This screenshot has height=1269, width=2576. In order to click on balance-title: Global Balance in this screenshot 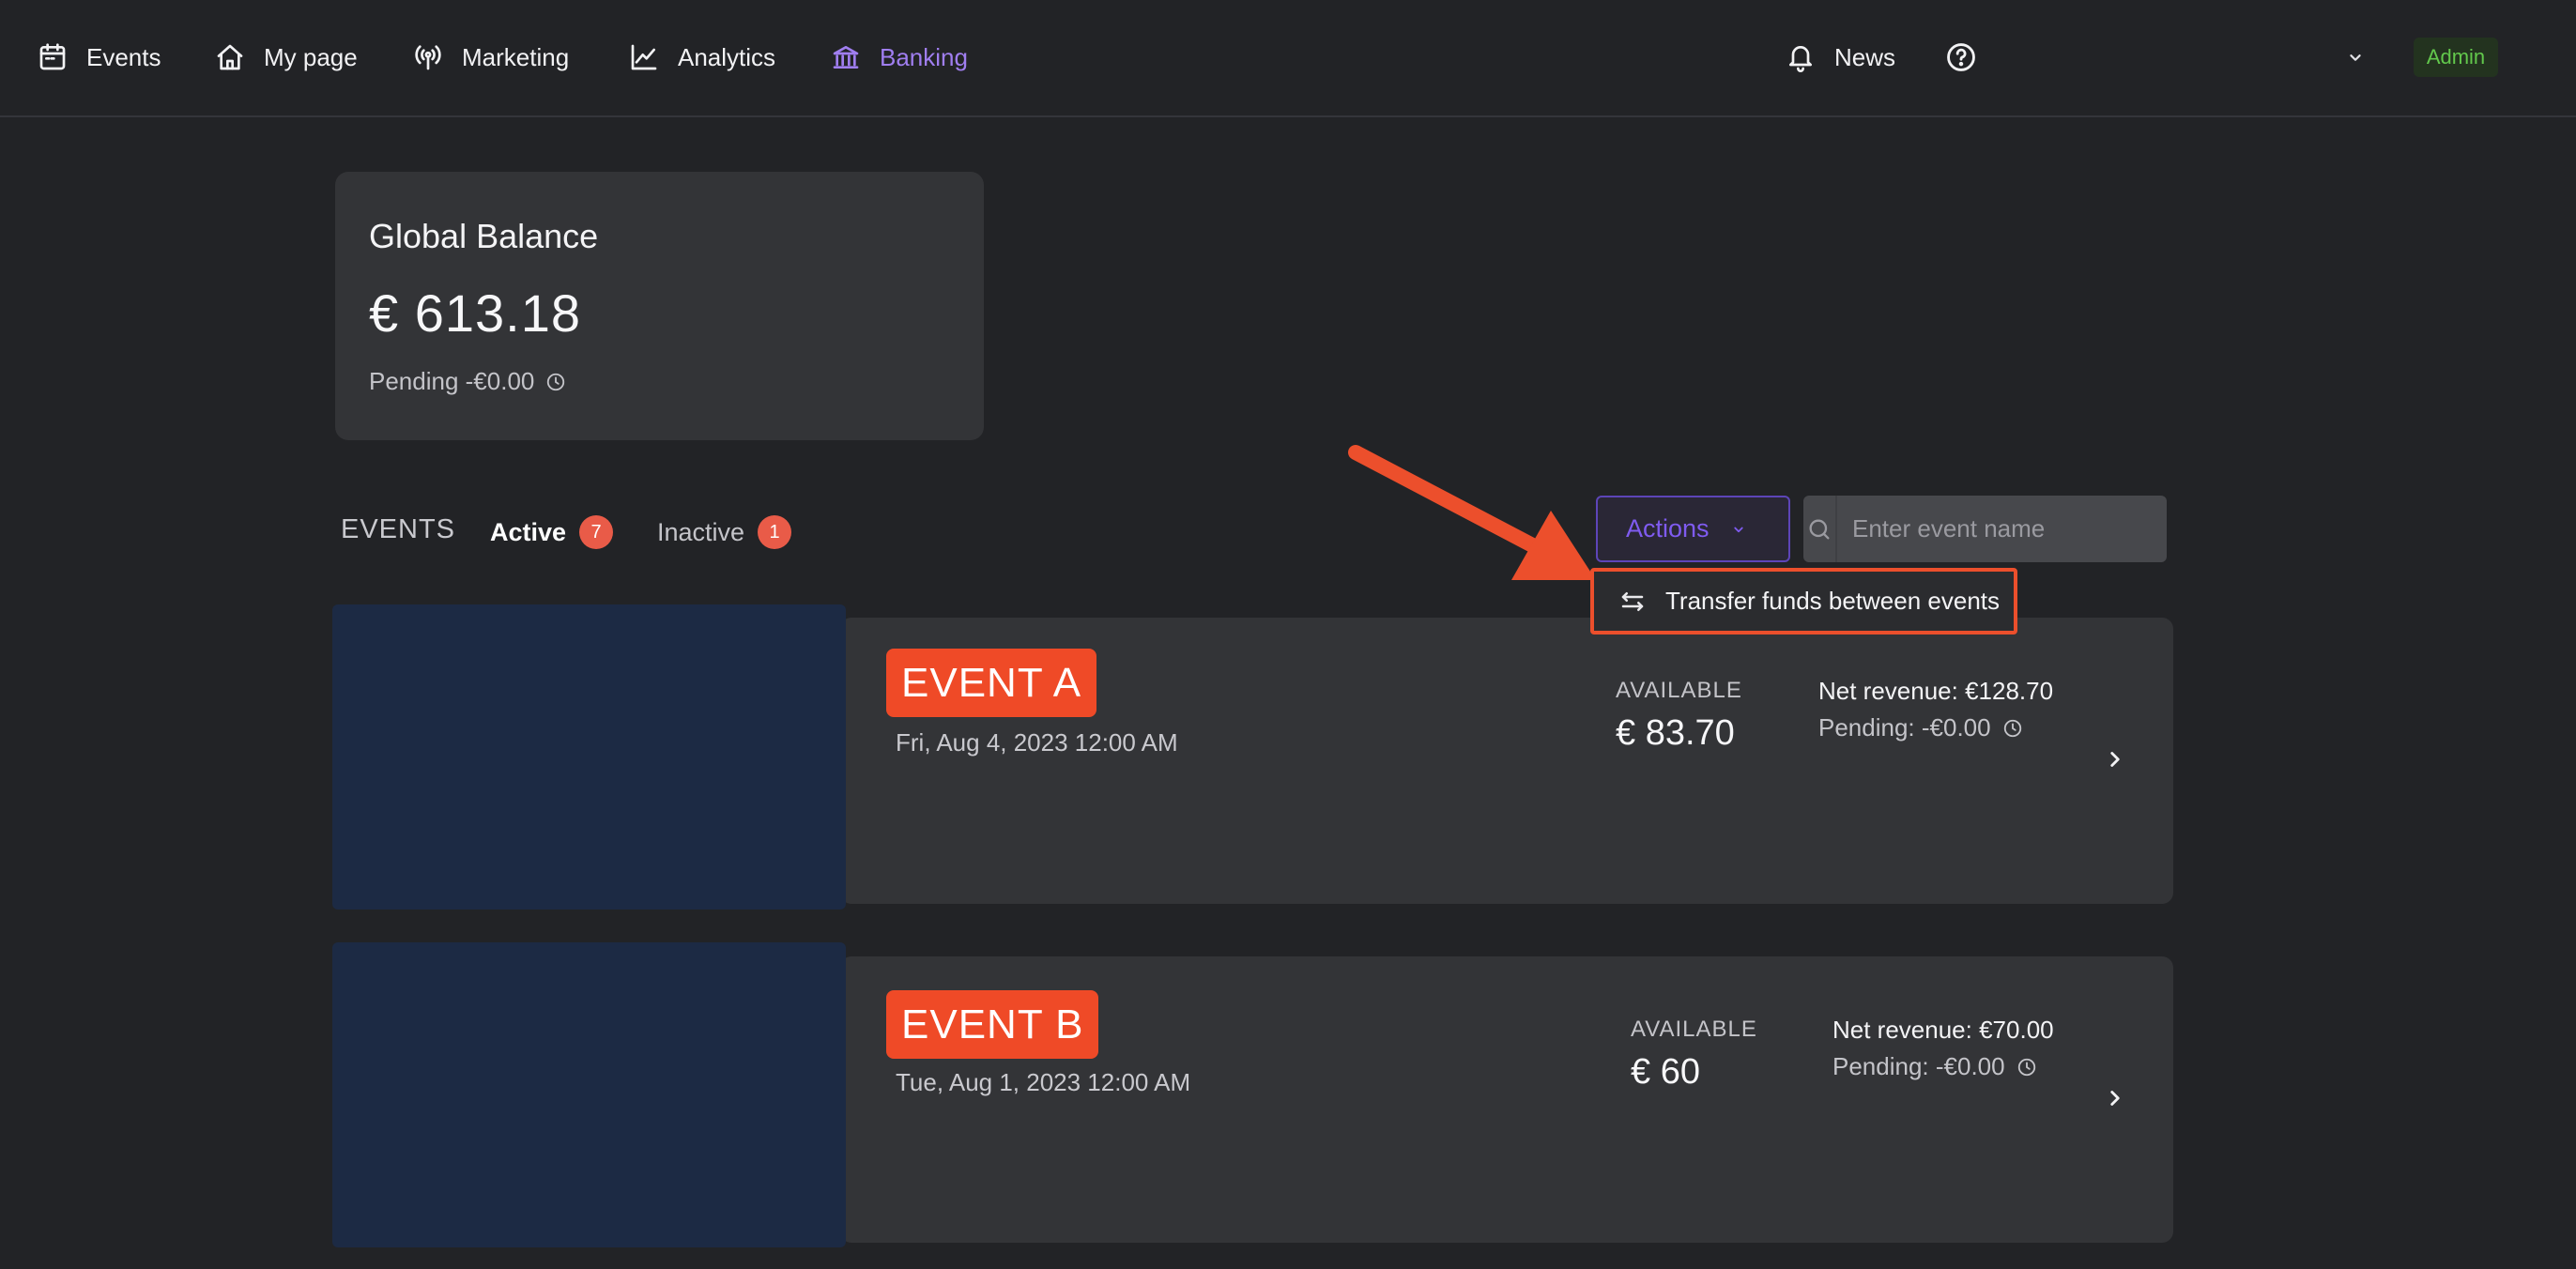, I will do `click(484, 236)`.